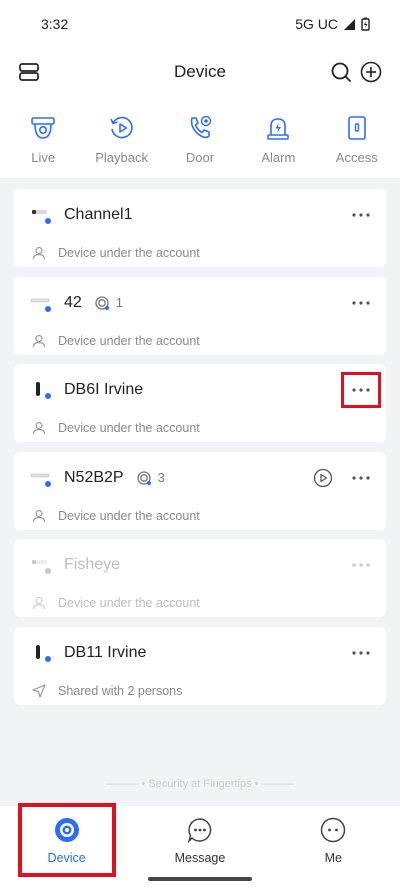 The image size is (400, 889). What do you see at coordinates (200, 578) in the screenshot?
I see `device-card: Fisheye Device under the account` at bounding box center [200, 578].